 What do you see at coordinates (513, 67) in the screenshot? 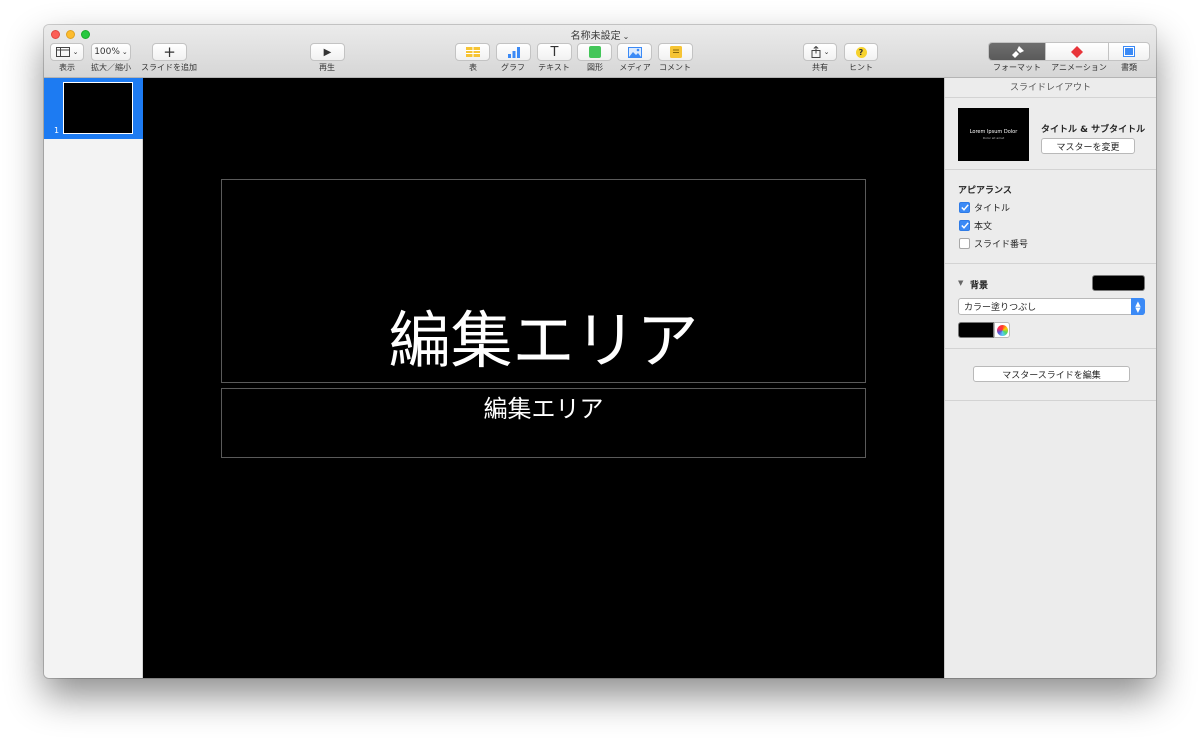
I see `chart-label: グラフ` at bounding box center [513, 67].